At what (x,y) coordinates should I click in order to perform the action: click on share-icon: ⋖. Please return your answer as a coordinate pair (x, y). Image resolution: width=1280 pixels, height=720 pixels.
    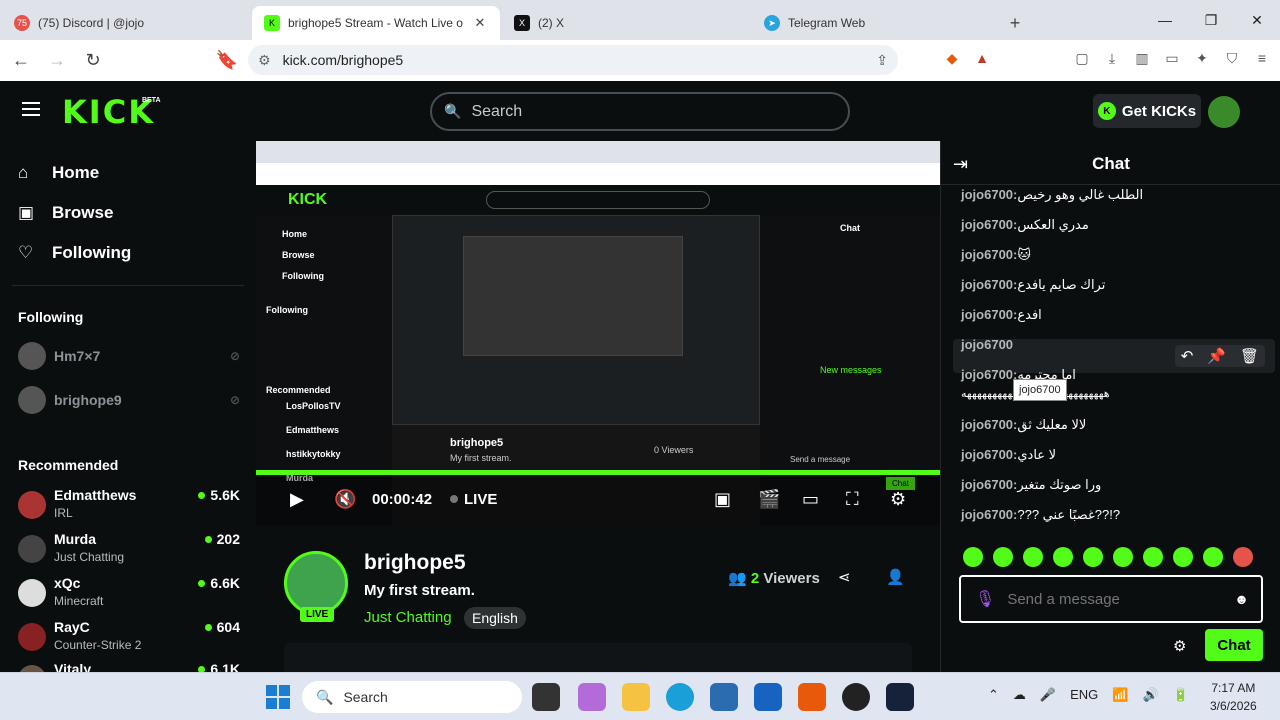
    Looking at the image, I should click on (844, 577).